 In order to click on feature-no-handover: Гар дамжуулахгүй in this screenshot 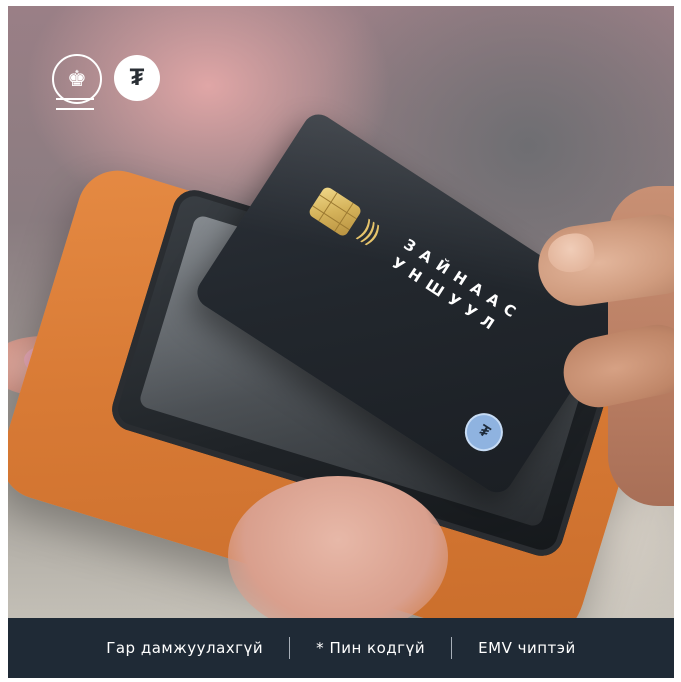, I will do `click(185, 648)`.